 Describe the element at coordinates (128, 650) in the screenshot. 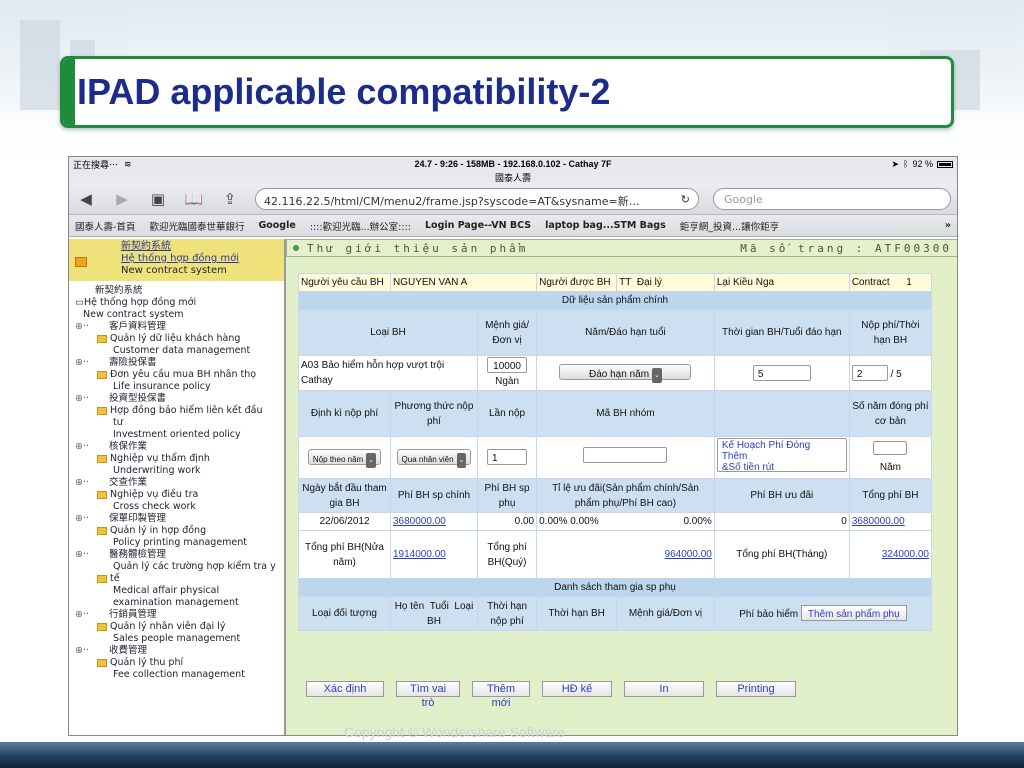

I see `nav-tree-label: 收費管理` at that location.